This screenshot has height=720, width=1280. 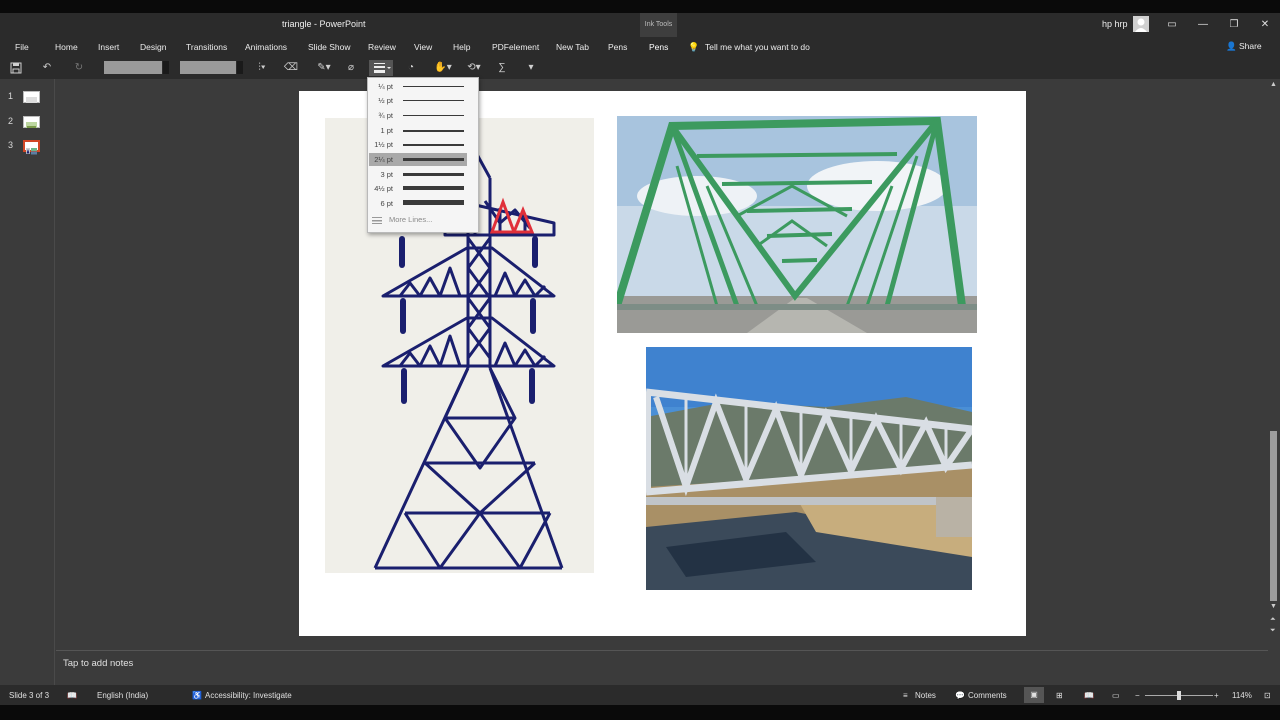 I want to click on ink-effects-icon: ✋▾, so click(x=443, y=68).